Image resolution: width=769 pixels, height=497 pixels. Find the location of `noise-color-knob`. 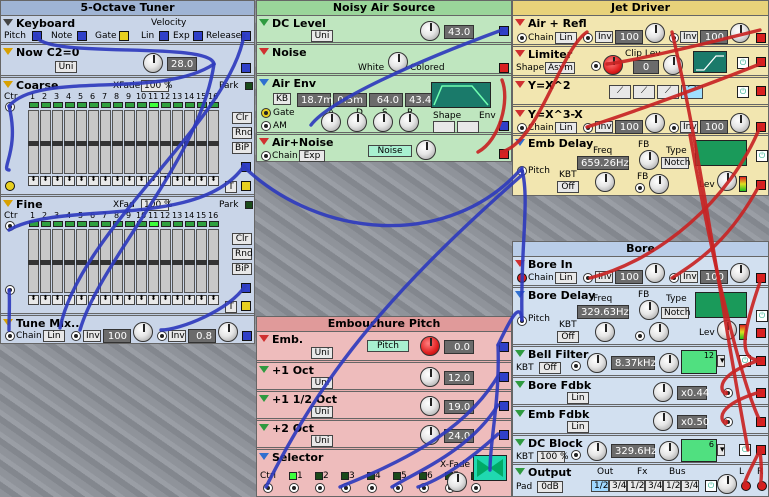

noise-color-knob is located at coordinates (398, 62).